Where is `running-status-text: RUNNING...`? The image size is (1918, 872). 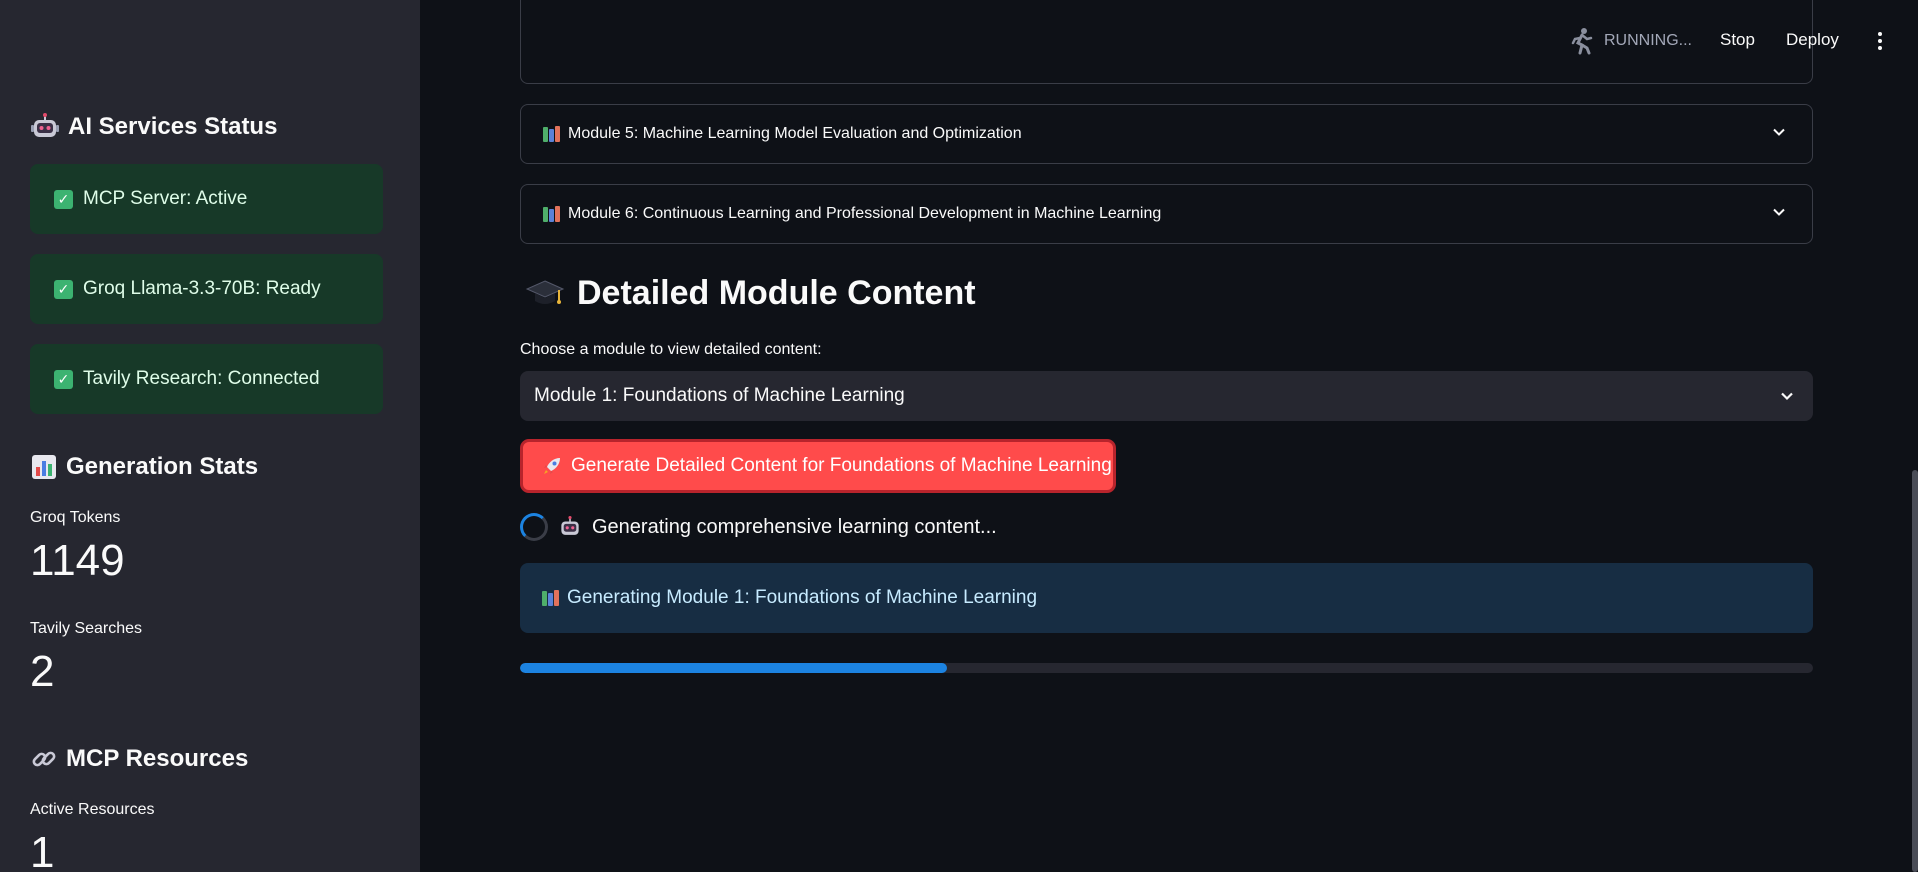
running-status-text: RUNNING... is located at coordinates (1648, 40).